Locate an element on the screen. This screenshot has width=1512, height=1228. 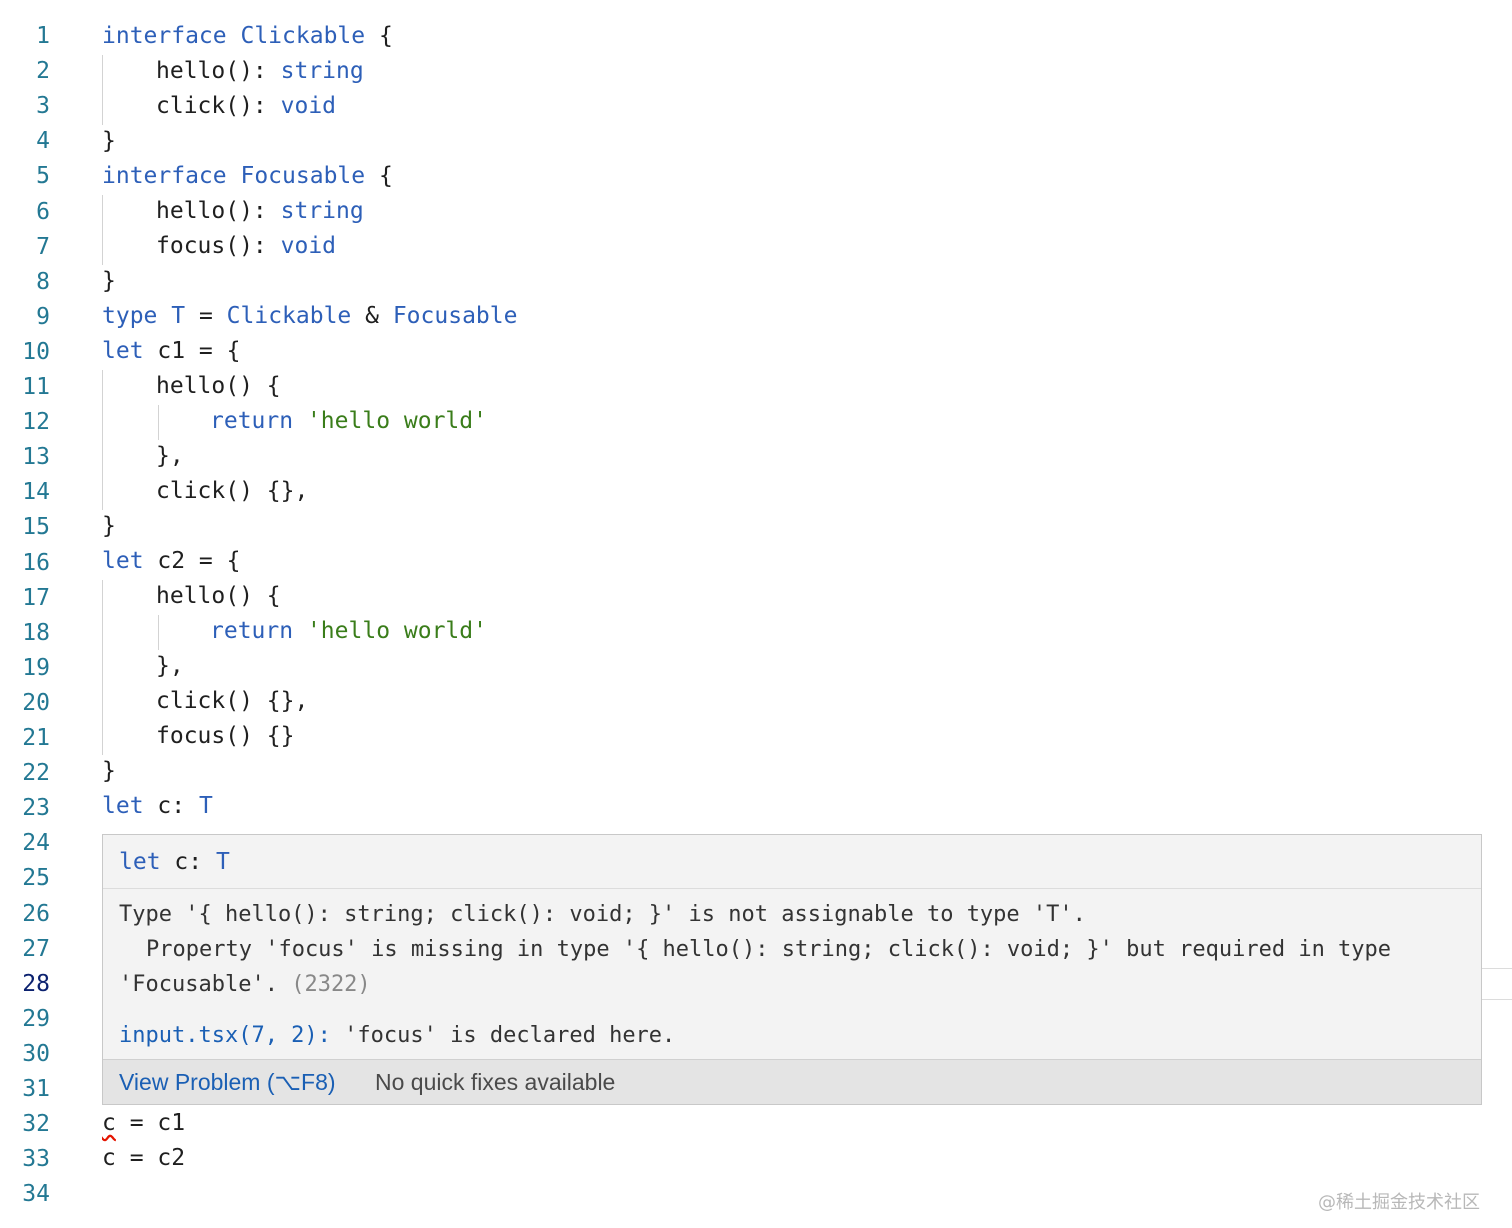
code-line-1: interface Clickable { is located at coordinates (247, 36).